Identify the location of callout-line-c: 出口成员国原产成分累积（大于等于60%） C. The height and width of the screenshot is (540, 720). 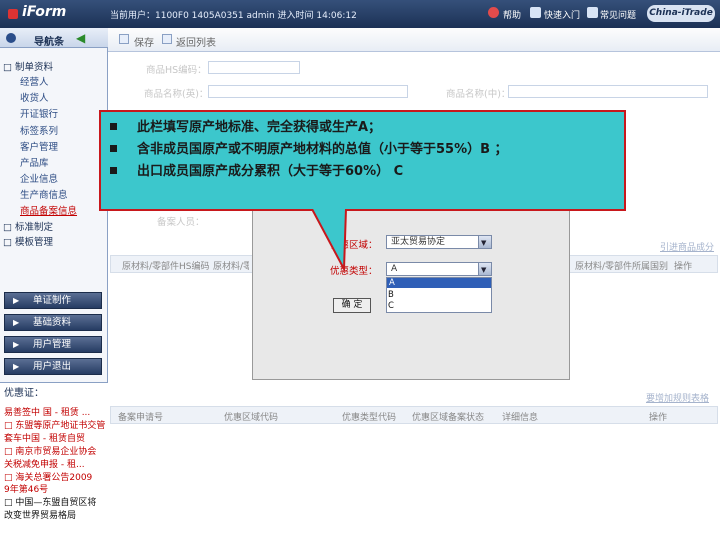
(270, 171).